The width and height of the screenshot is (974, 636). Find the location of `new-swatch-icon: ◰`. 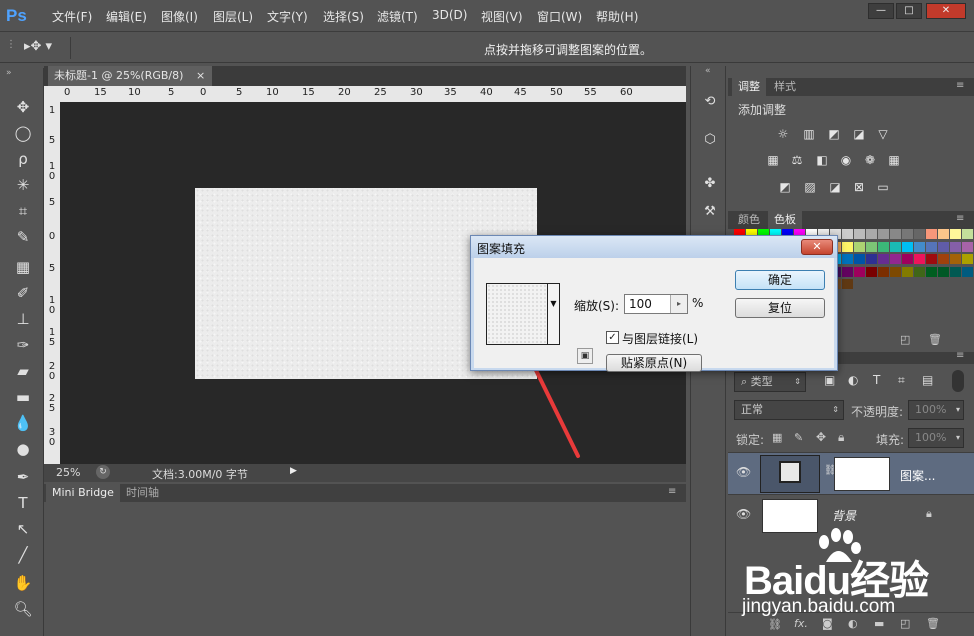

new-swatch-icon: ◰ is located at coordinates (905, 339).